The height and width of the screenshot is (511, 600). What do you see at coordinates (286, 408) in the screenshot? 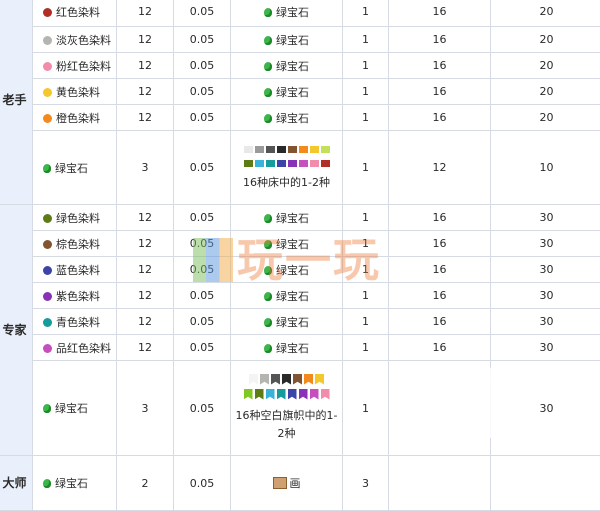
I see `banner-trade-cell: 16种空白旗帜中的1-2种` at bounding box center [286, 408].